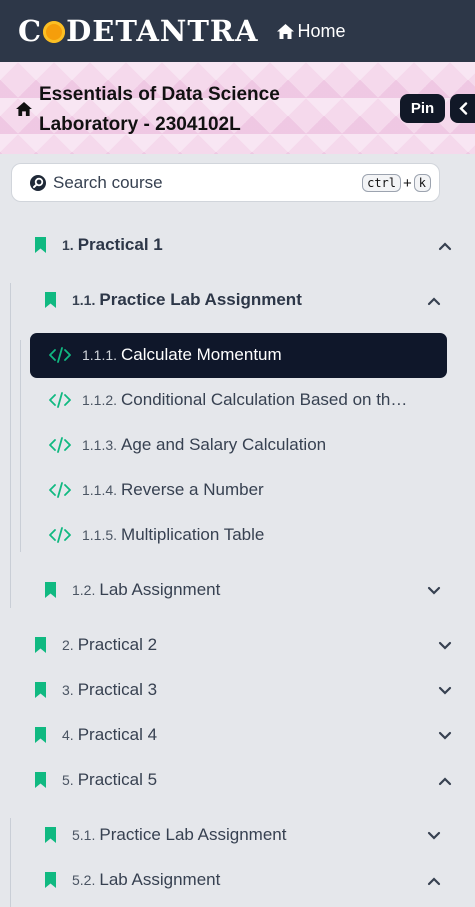  Describe the element at coordinates (30, 31) in the screenshot. I see `logo-letter-c: C` at that location.